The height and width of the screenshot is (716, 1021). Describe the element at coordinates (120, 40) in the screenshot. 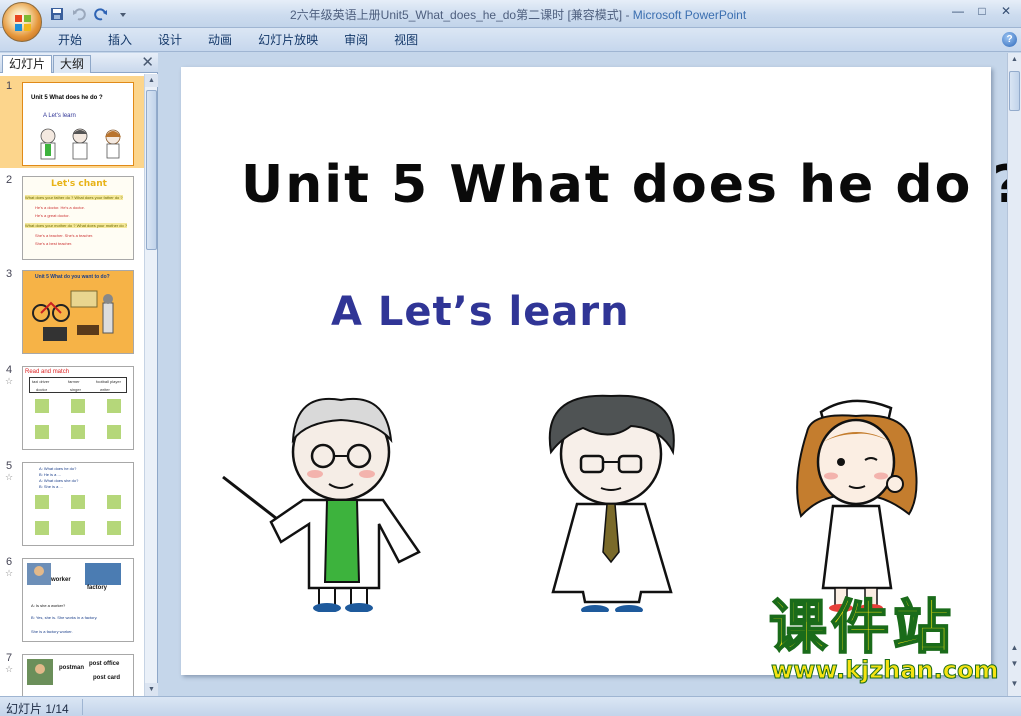

I see `tab-insert: 插入` at that location.